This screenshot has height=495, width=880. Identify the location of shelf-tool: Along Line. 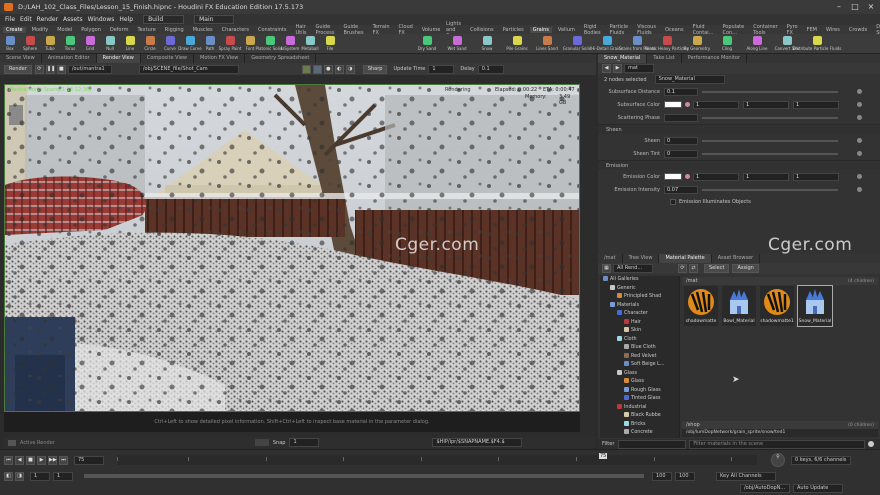
(757, 44).